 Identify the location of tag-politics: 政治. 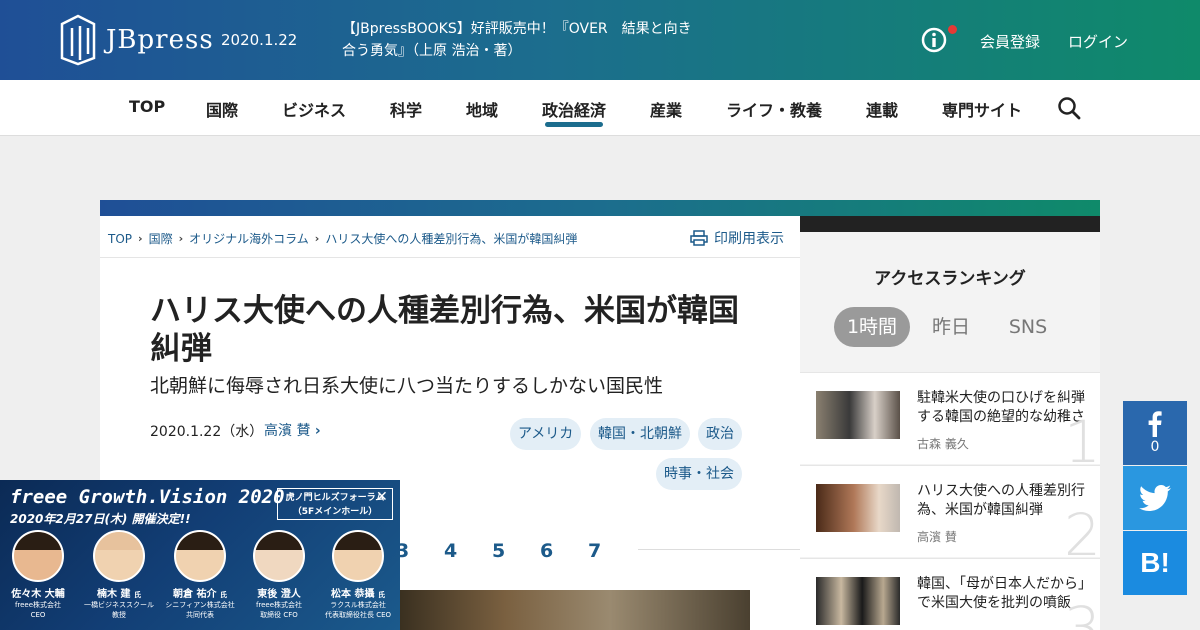
(720, 434).